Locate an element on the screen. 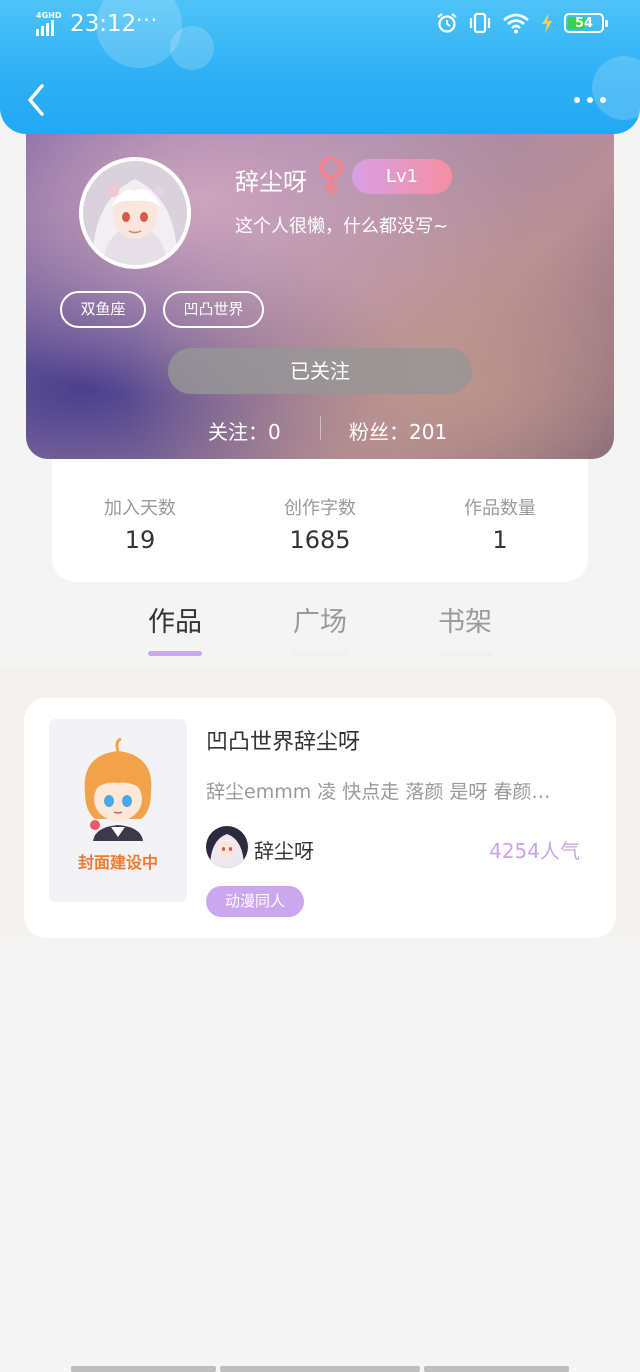 This screenshot has height=1372, width=640. popularity-count: 4254人气 is located at coordinates (534, 851).